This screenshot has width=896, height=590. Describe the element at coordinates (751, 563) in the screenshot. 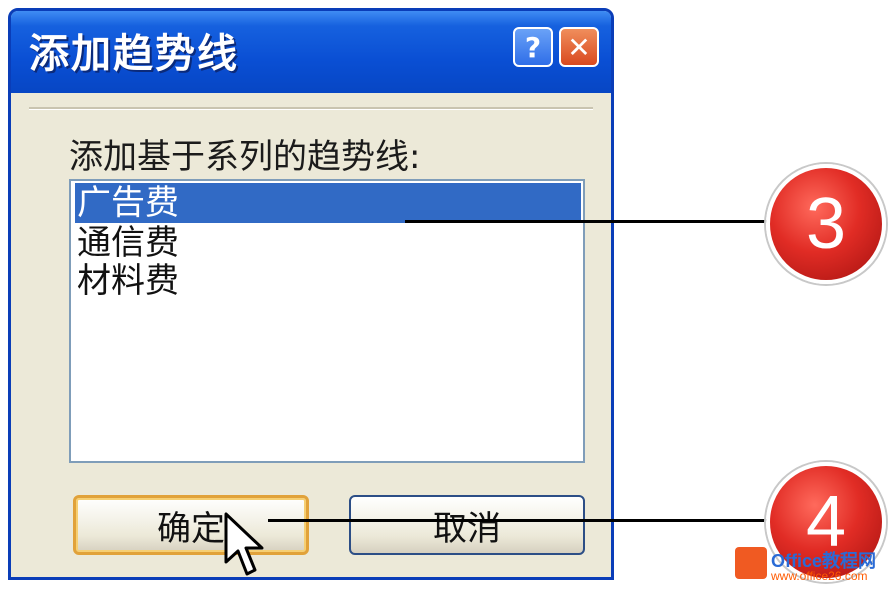

I see `office-logo-icon` at that location.